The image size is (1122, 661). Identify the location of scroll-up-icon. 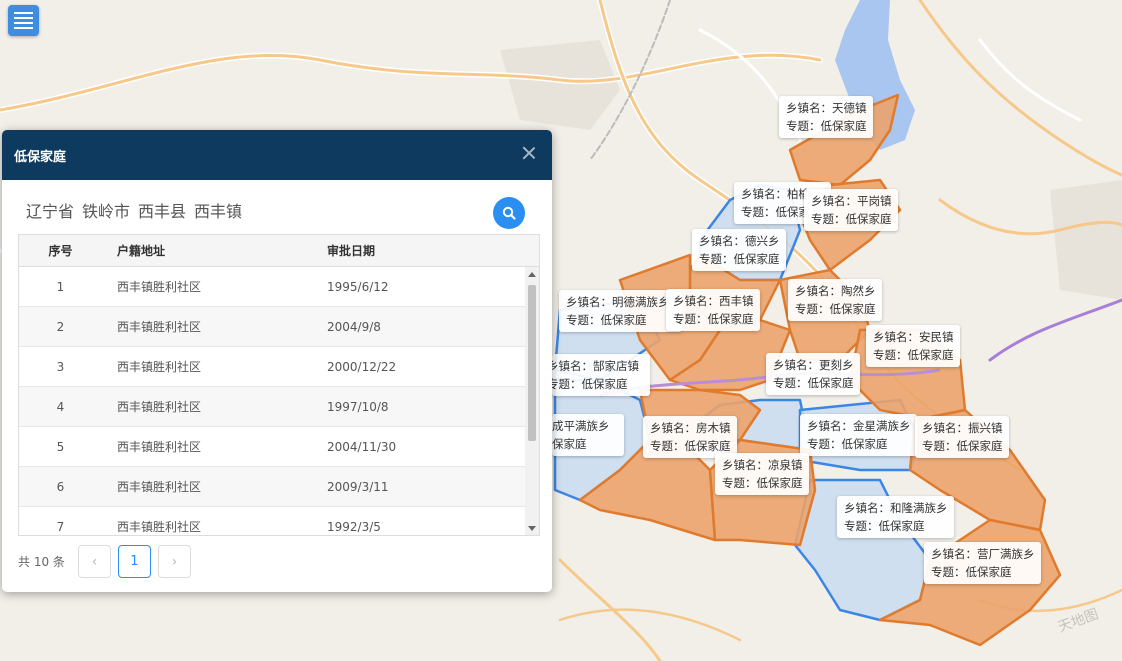
(532, 274).